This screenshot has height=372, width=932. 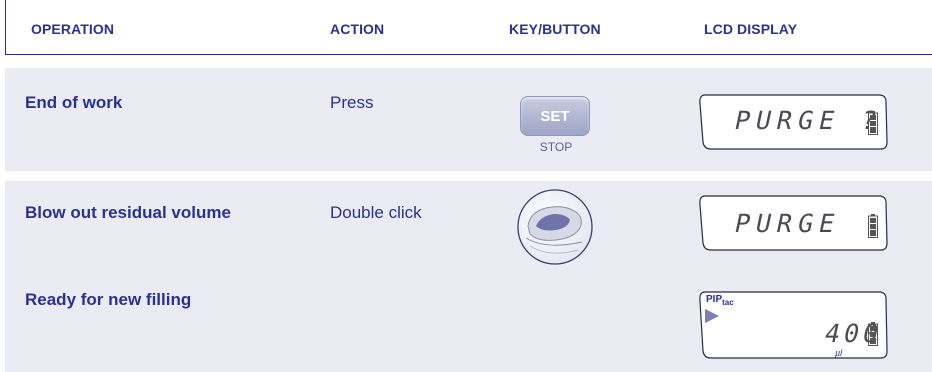 I want to click on header-operation: OPERATION, so click(x=73, y=29).